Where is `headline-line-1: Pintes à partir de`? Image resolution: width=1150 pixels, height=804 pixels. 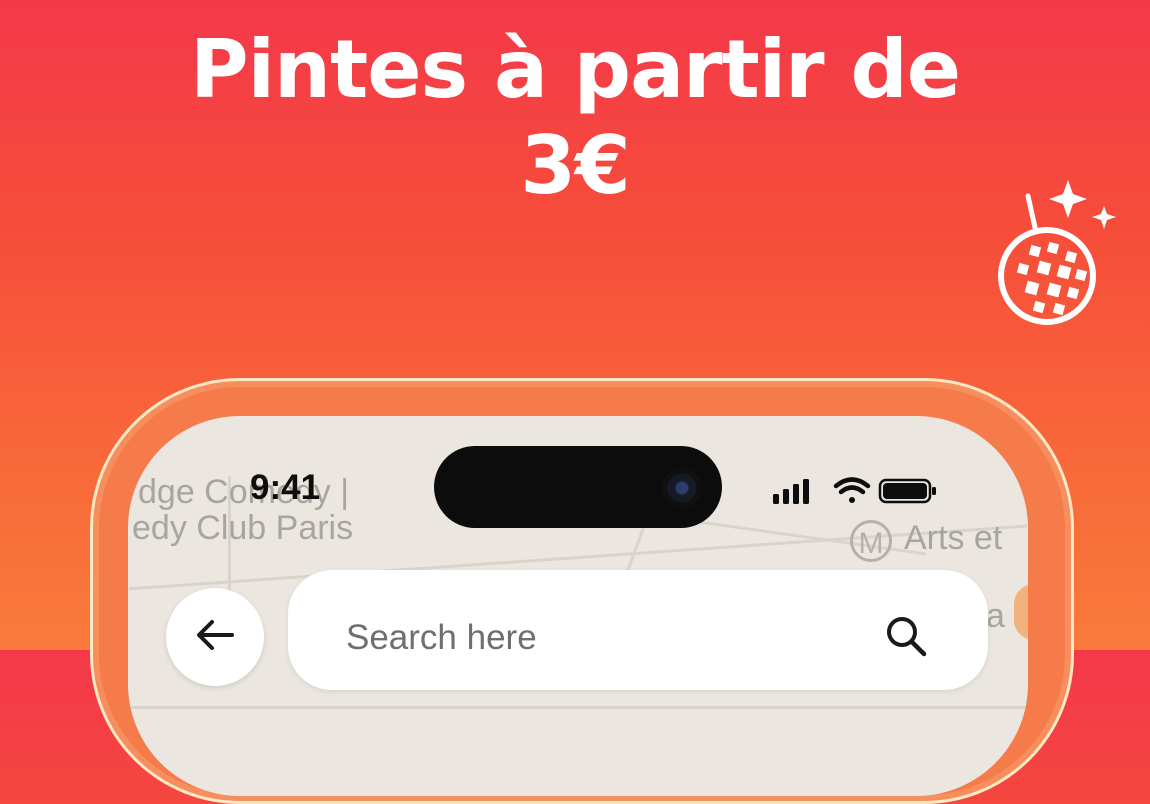 headline-line-1: Pintes à partir de is located at coordinates (575, 69).